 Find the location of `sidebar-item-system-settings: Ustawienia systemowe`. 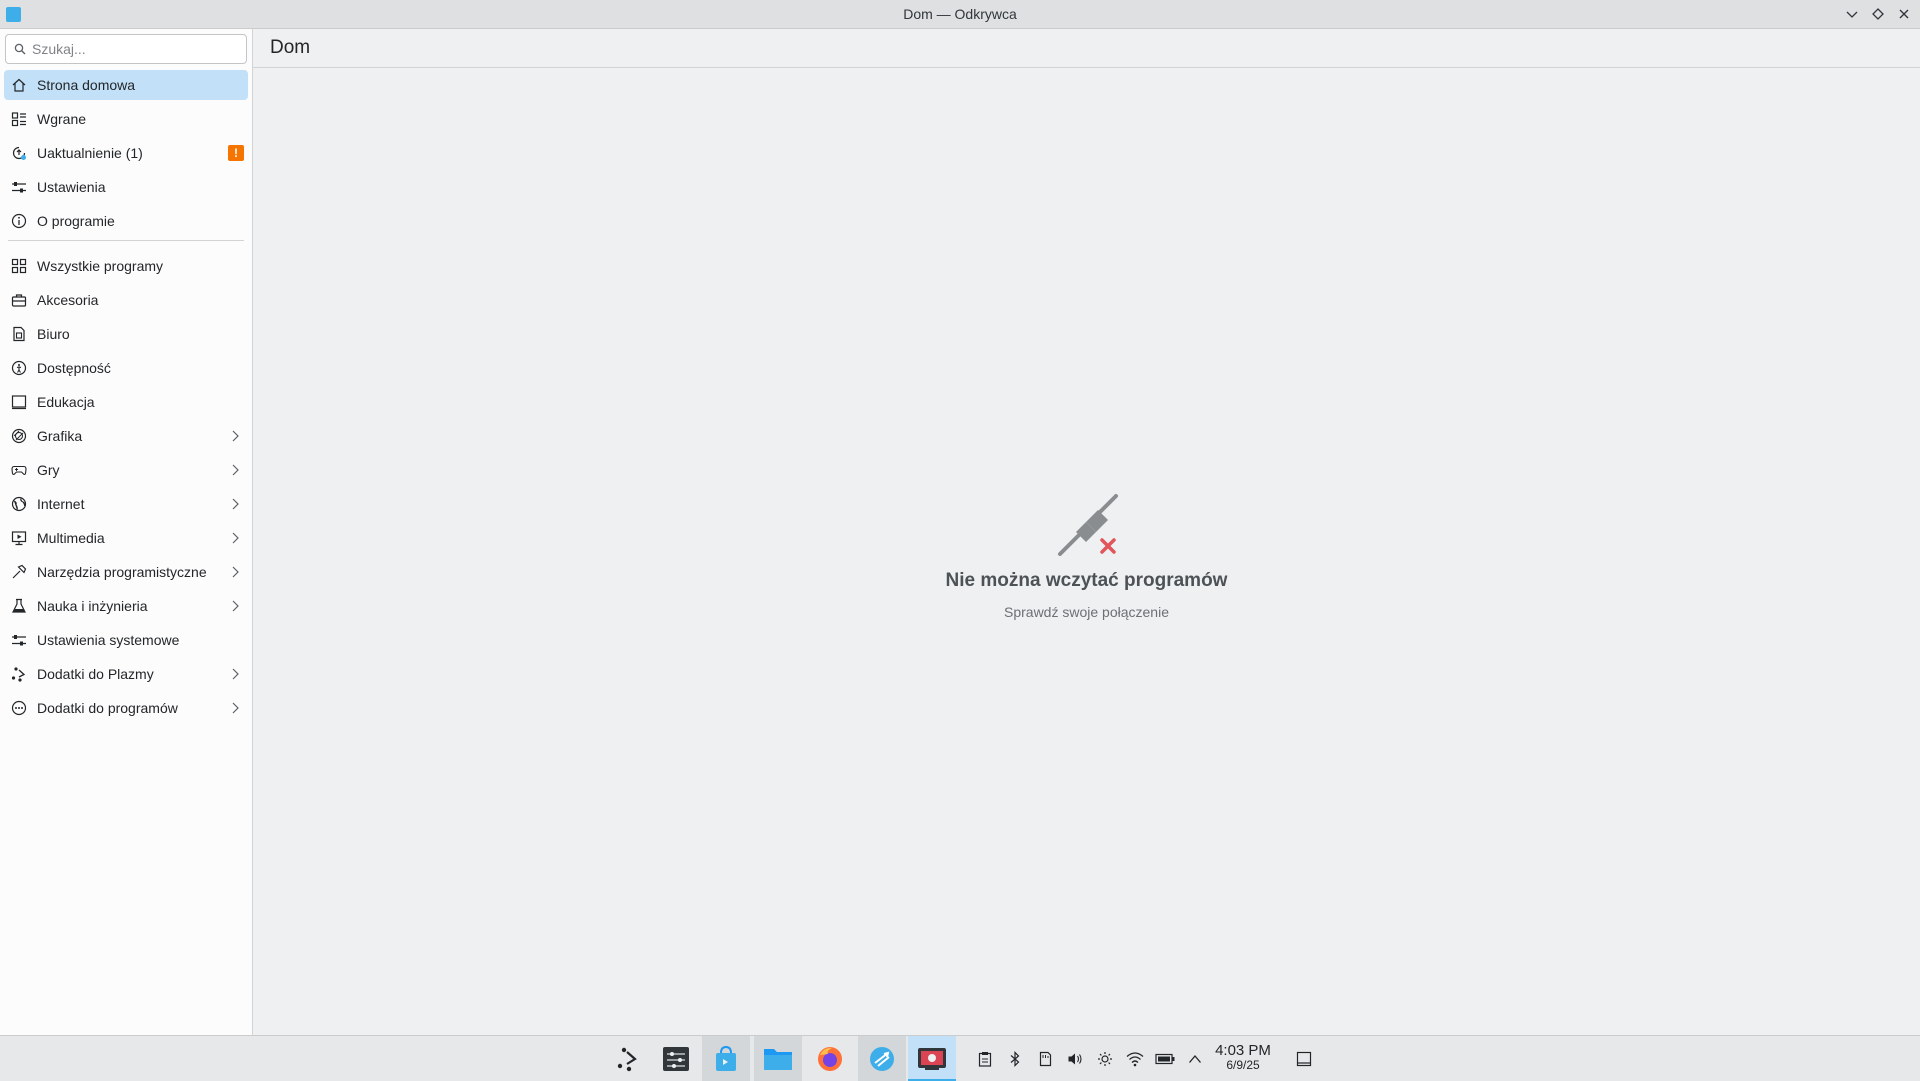

sidebar-item-system-settings: Ustawienia systemowe is located at coordinates (126, 640).